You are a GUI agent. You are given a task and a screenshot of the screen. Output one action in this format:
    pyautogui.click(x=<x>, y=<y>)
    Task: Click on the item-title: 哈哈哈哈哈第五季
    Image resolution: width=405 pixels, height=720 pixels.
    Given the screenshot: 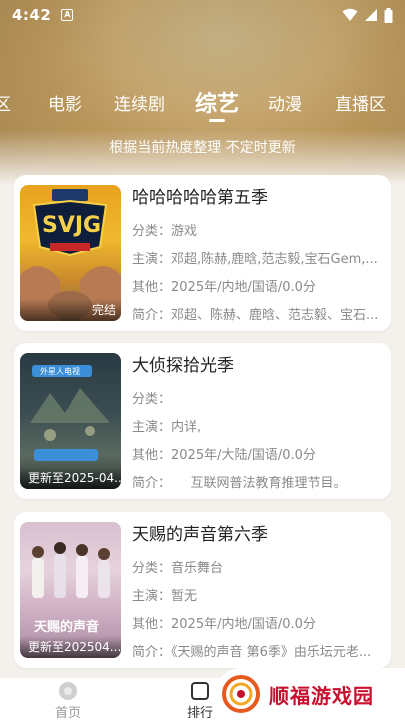 What is the action you would take?
    pyautogui.click(x=258, y=198)
    